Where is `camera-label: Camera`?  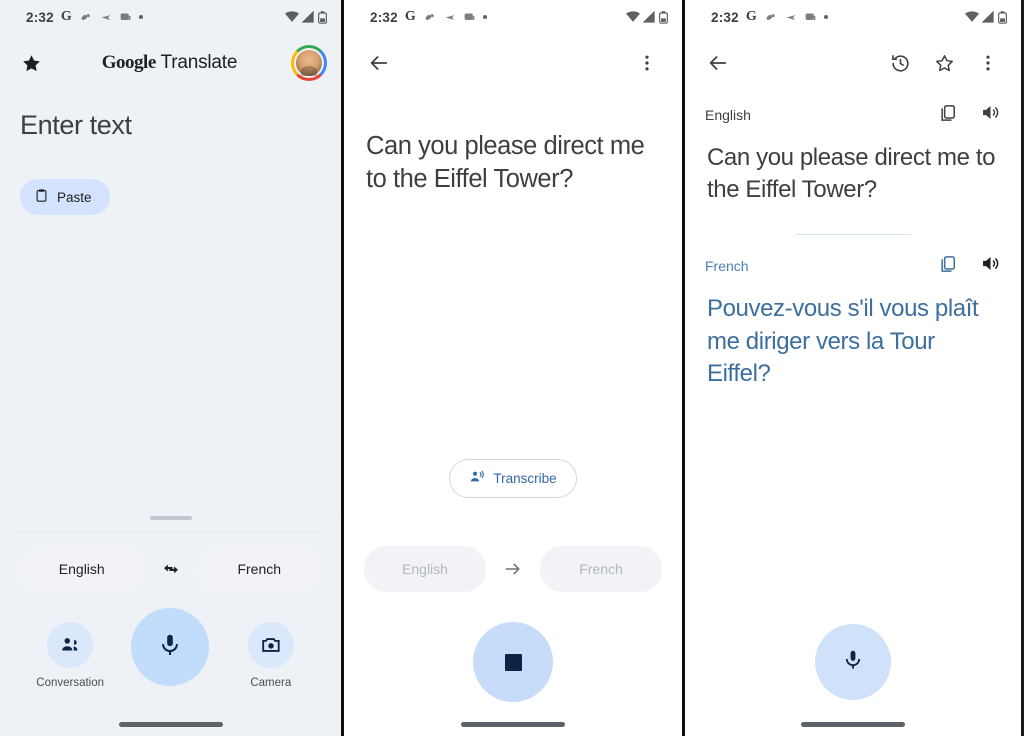
camera-label: Camera is located at coordinates (271, 683).